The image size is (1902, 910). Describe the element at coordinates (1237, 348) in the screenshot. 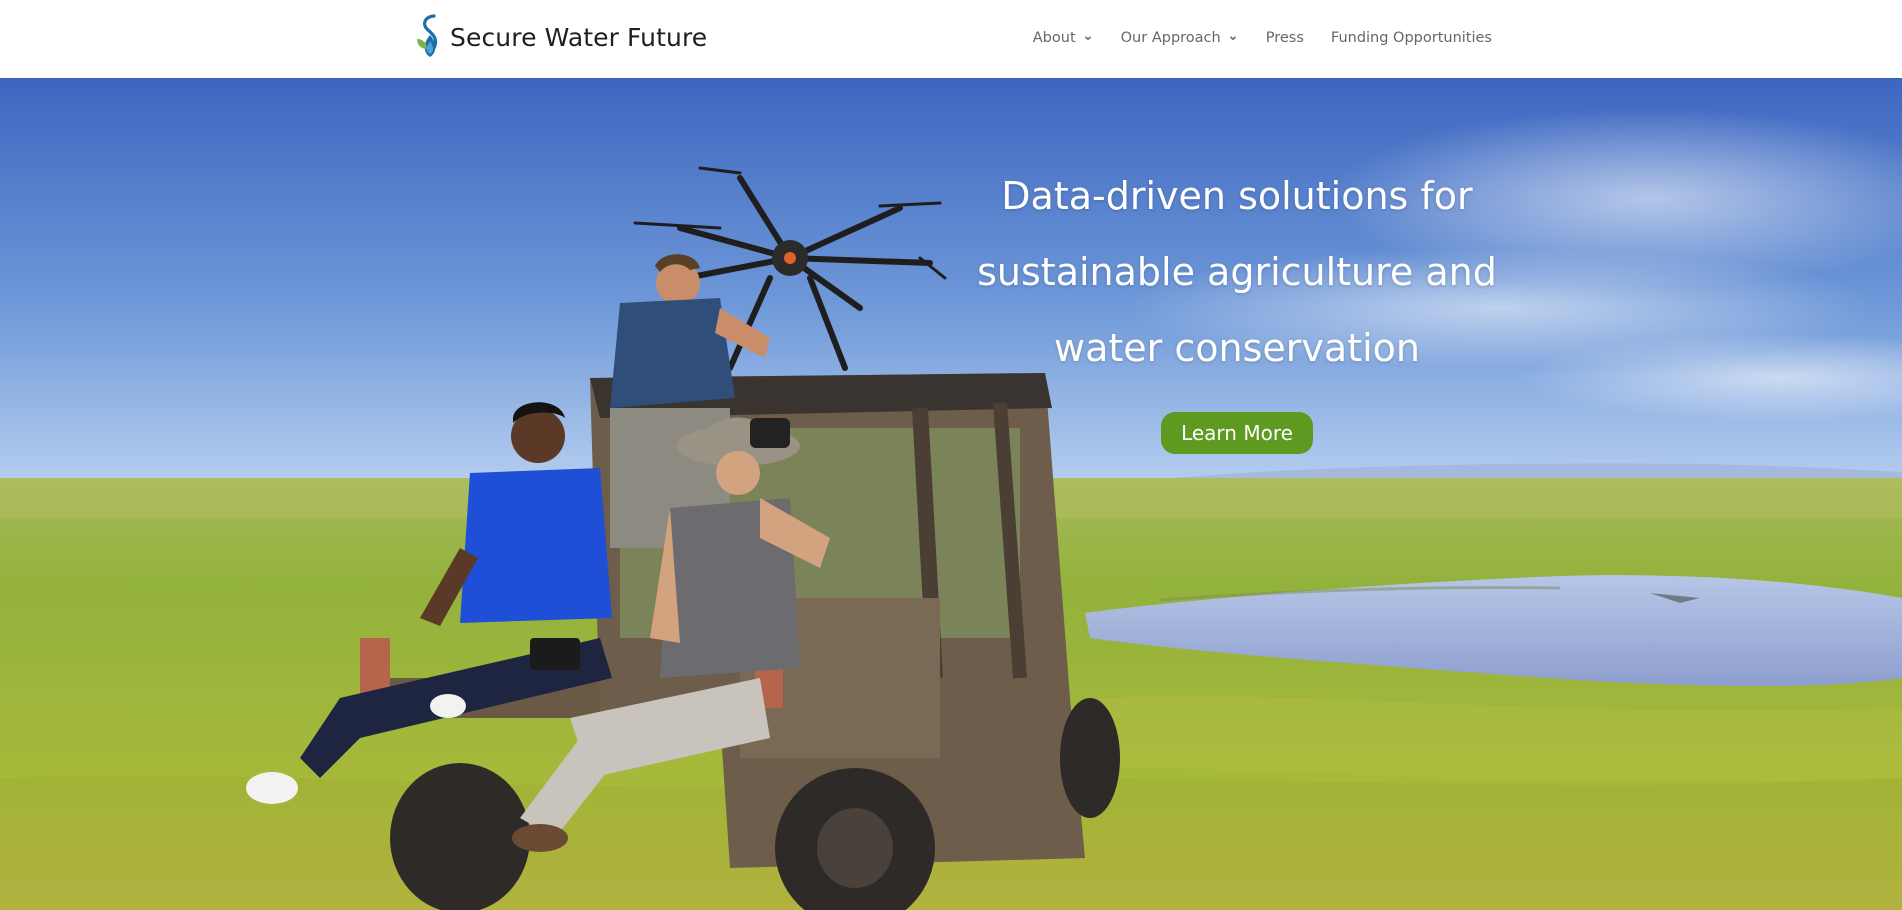

I see `hero-headline-line: water conservation` at that location.